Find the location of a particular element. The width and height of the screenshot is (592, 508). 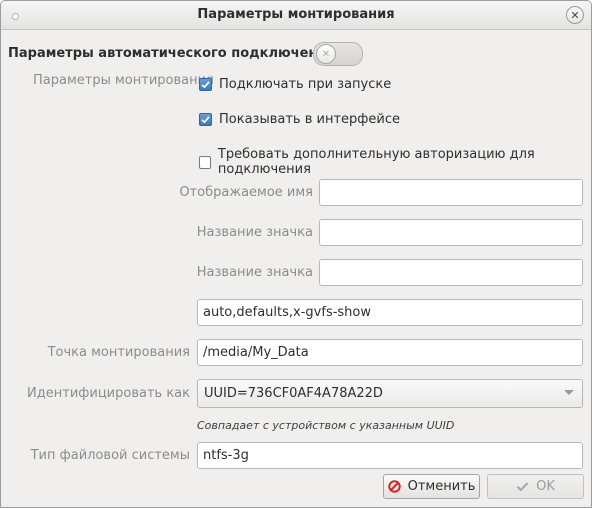

checkbox-row-mount-at-startup: Подключать при запуске is located at coordinates (295, 84).